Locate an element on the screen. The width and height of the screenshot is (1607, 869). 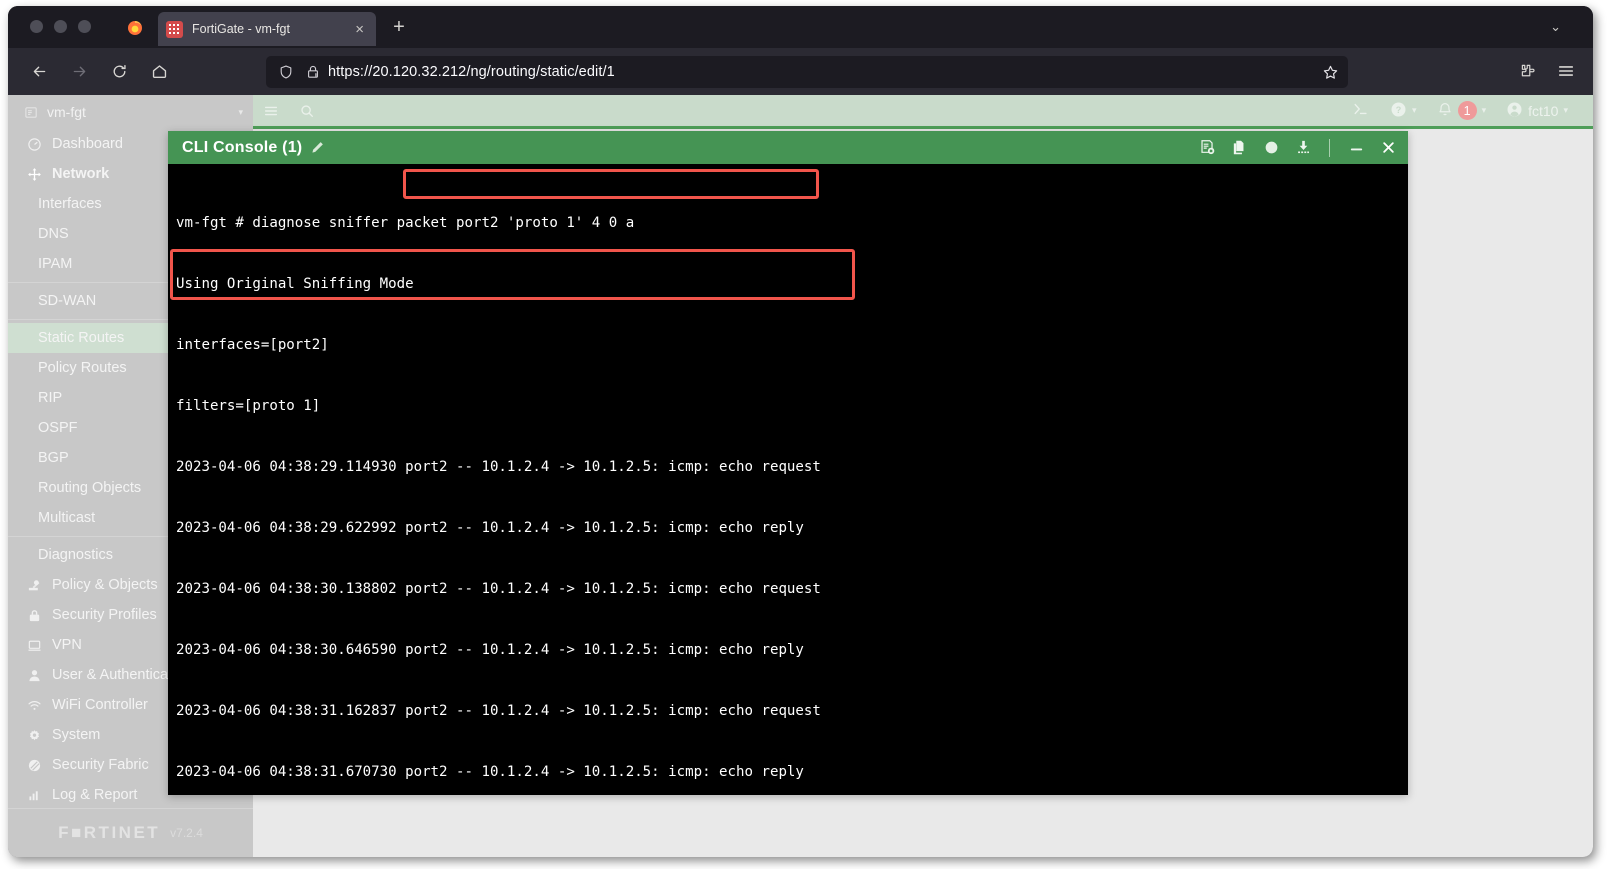
sidebar-item-label: Static Routes is located at coordinates (81, 338).